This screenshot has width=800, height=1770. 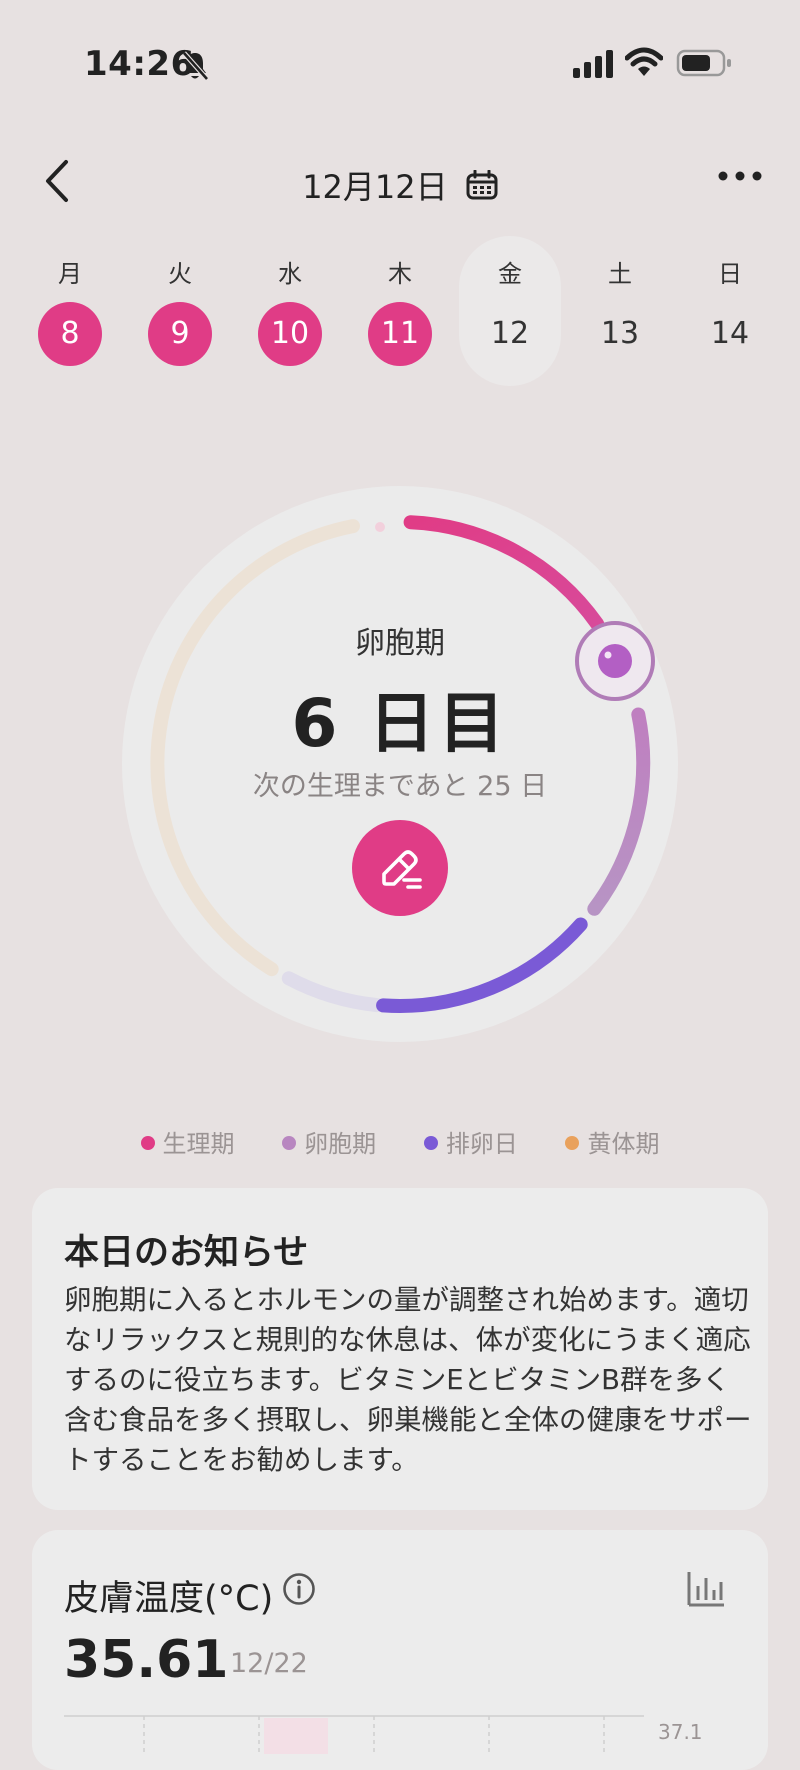 What do you see at coordinates (139, 64) in the screenshot?
I see `status-time: 14:26` at bounding box center [139, 64].